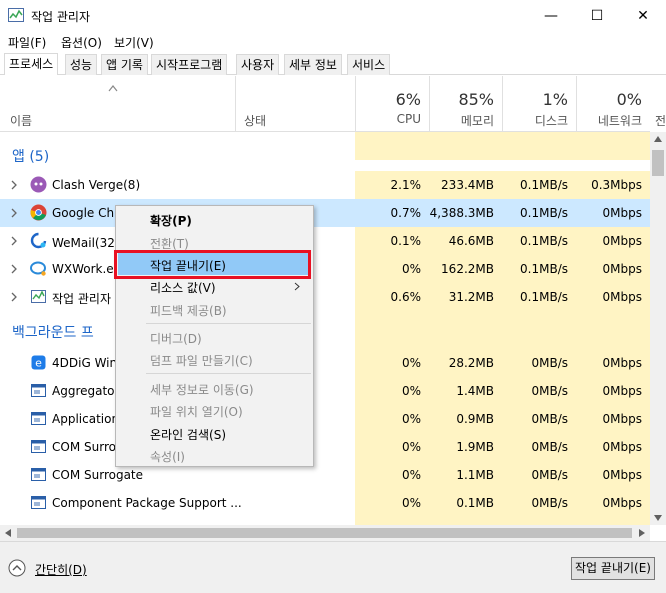  What do you see at coordinates (325, 241) in the screenshot?
I see `table-row: WeMail(32비 0.1% 46.6MB 0.1MB/s 0Mbps` at bounding box center [325, 241].